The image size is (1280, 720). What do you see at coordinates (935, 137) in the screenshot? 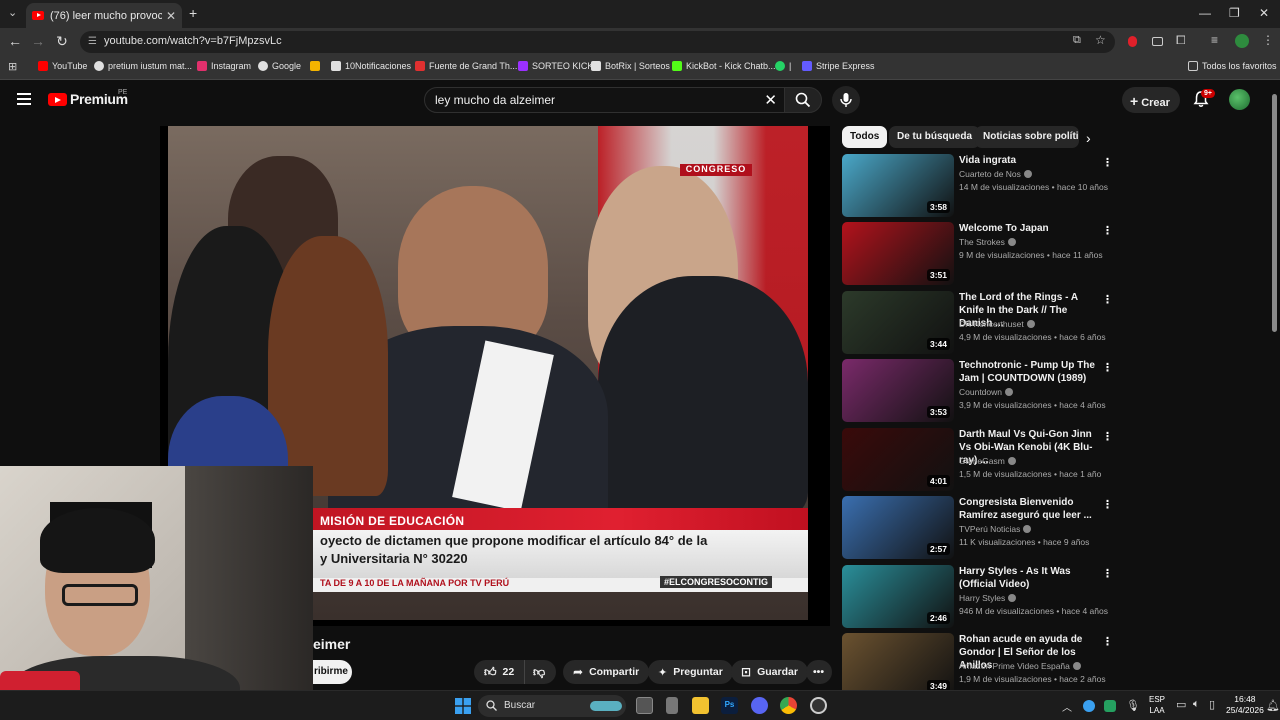
I see `chip-from-search: De tu búsqueda` at bounding box center [935, 137].